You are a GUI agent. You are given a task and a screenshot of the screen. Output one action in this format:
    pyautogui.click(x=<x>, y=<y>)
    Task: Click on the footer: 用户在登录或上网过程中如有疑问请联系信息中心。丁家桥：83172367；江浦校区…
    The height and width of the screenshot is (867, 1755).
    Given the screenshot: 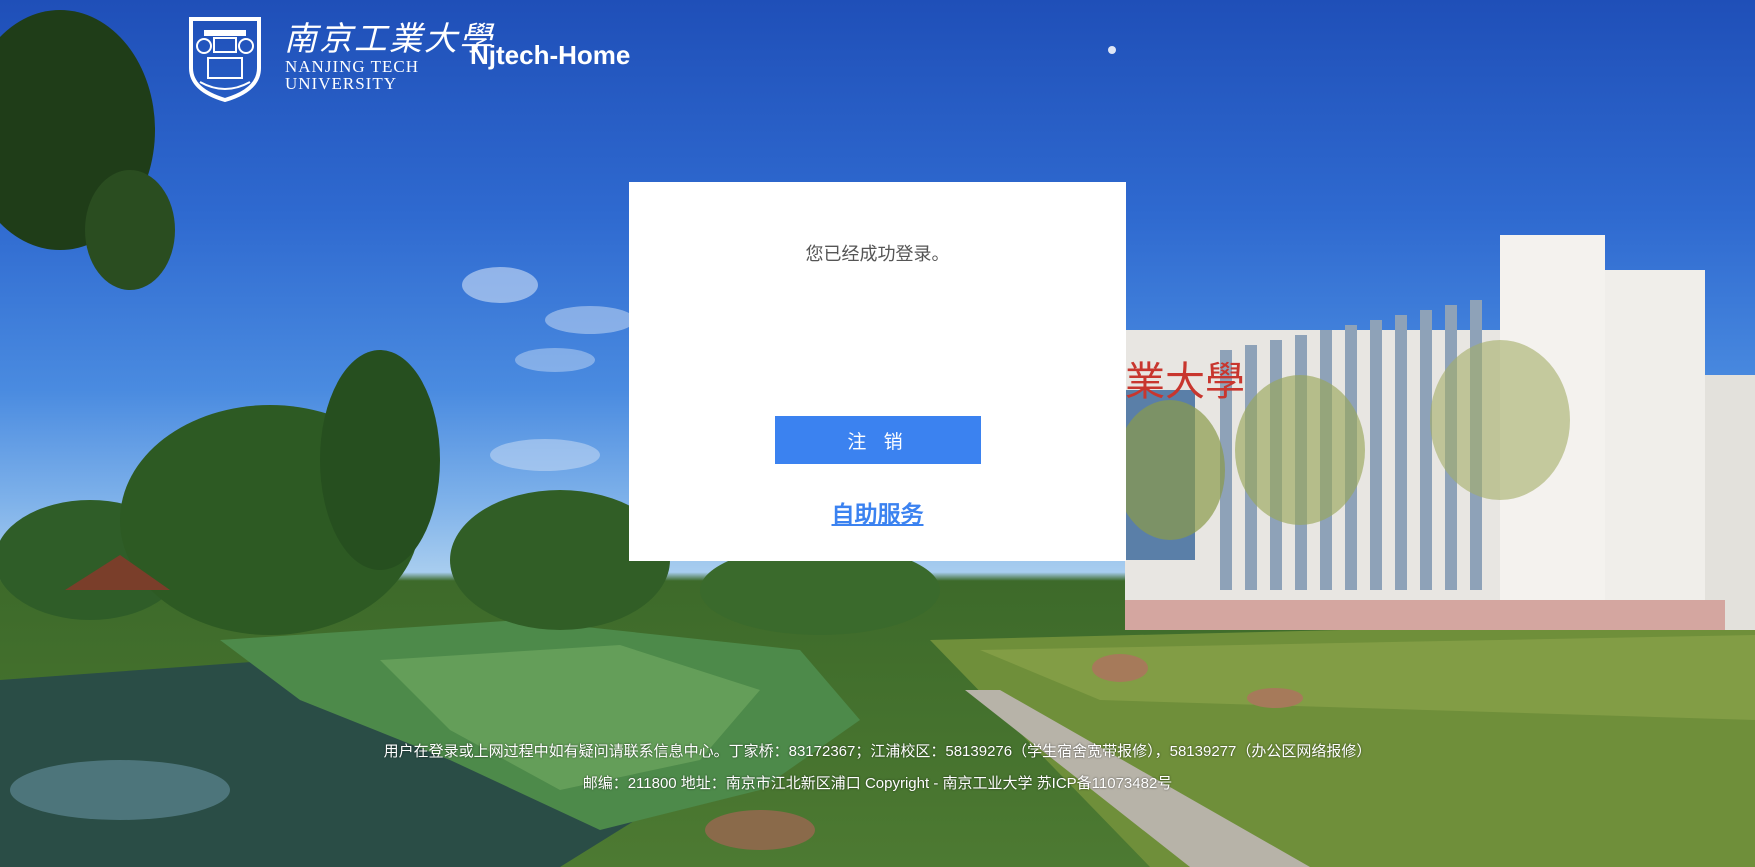 What is the action you would take?
    pyautogui.click(x=877, y=768)
    